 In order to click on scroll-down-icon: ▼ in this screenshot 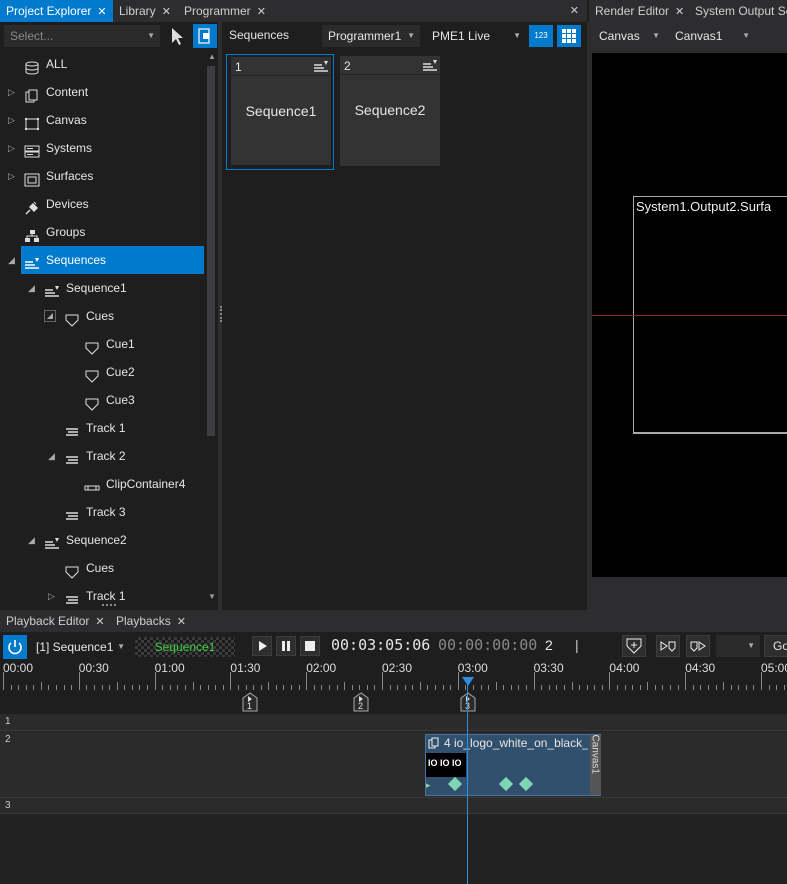, I will do `click(212, 596)`.